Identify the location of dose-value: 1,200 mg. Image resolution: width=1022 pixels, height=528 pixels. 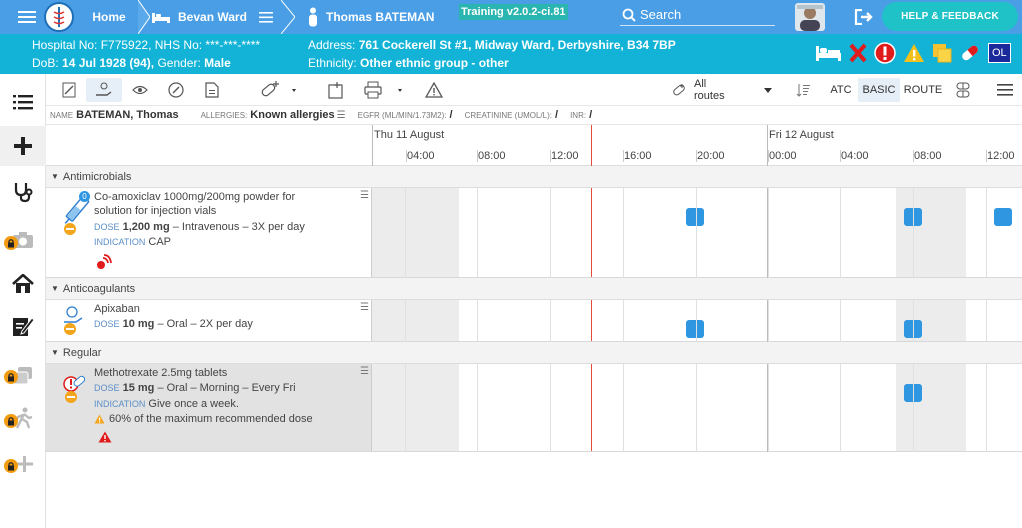
(146, 227).